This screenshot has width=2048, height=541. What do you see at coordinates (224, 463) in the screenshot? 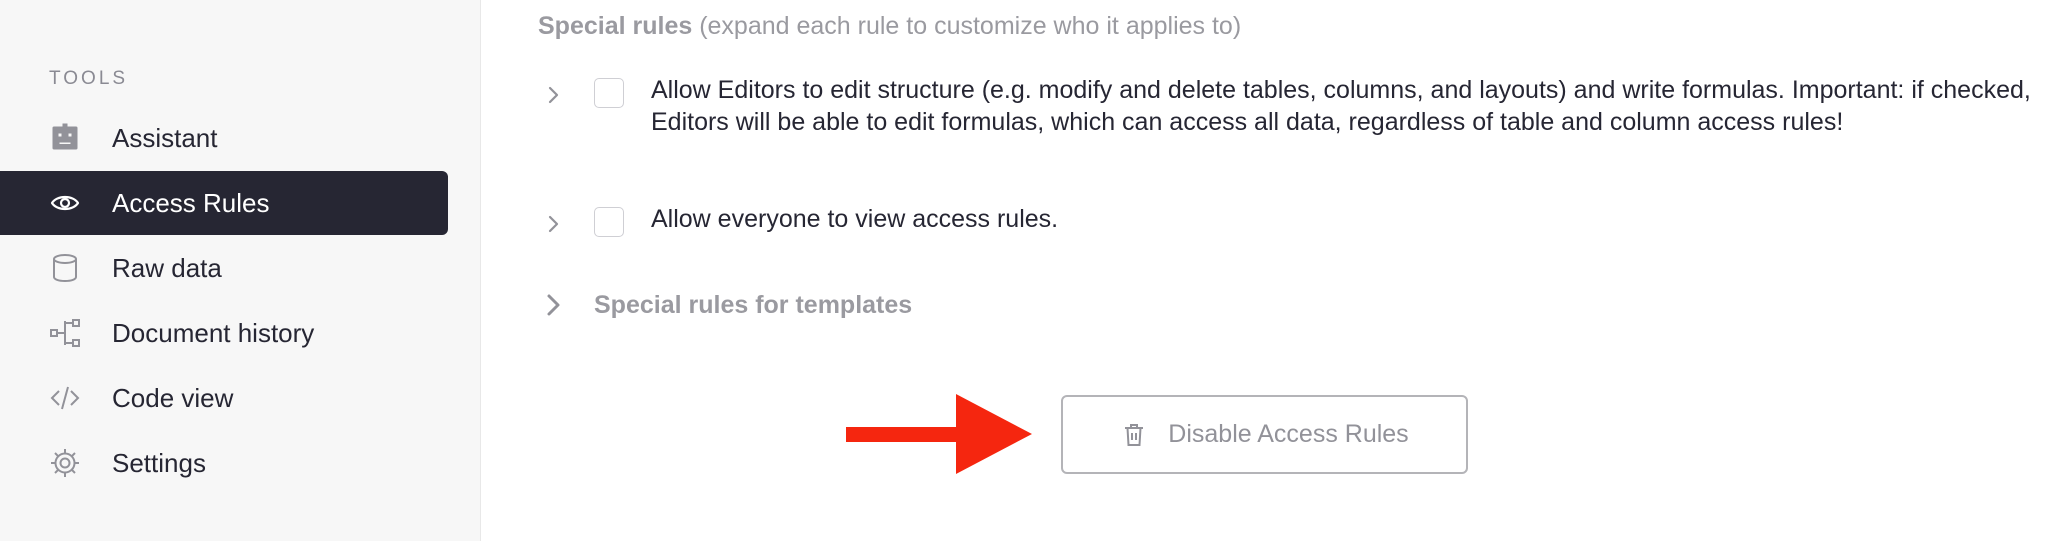
I see `sidebar-item-settings: Settings` at bounding box center [224, 463].